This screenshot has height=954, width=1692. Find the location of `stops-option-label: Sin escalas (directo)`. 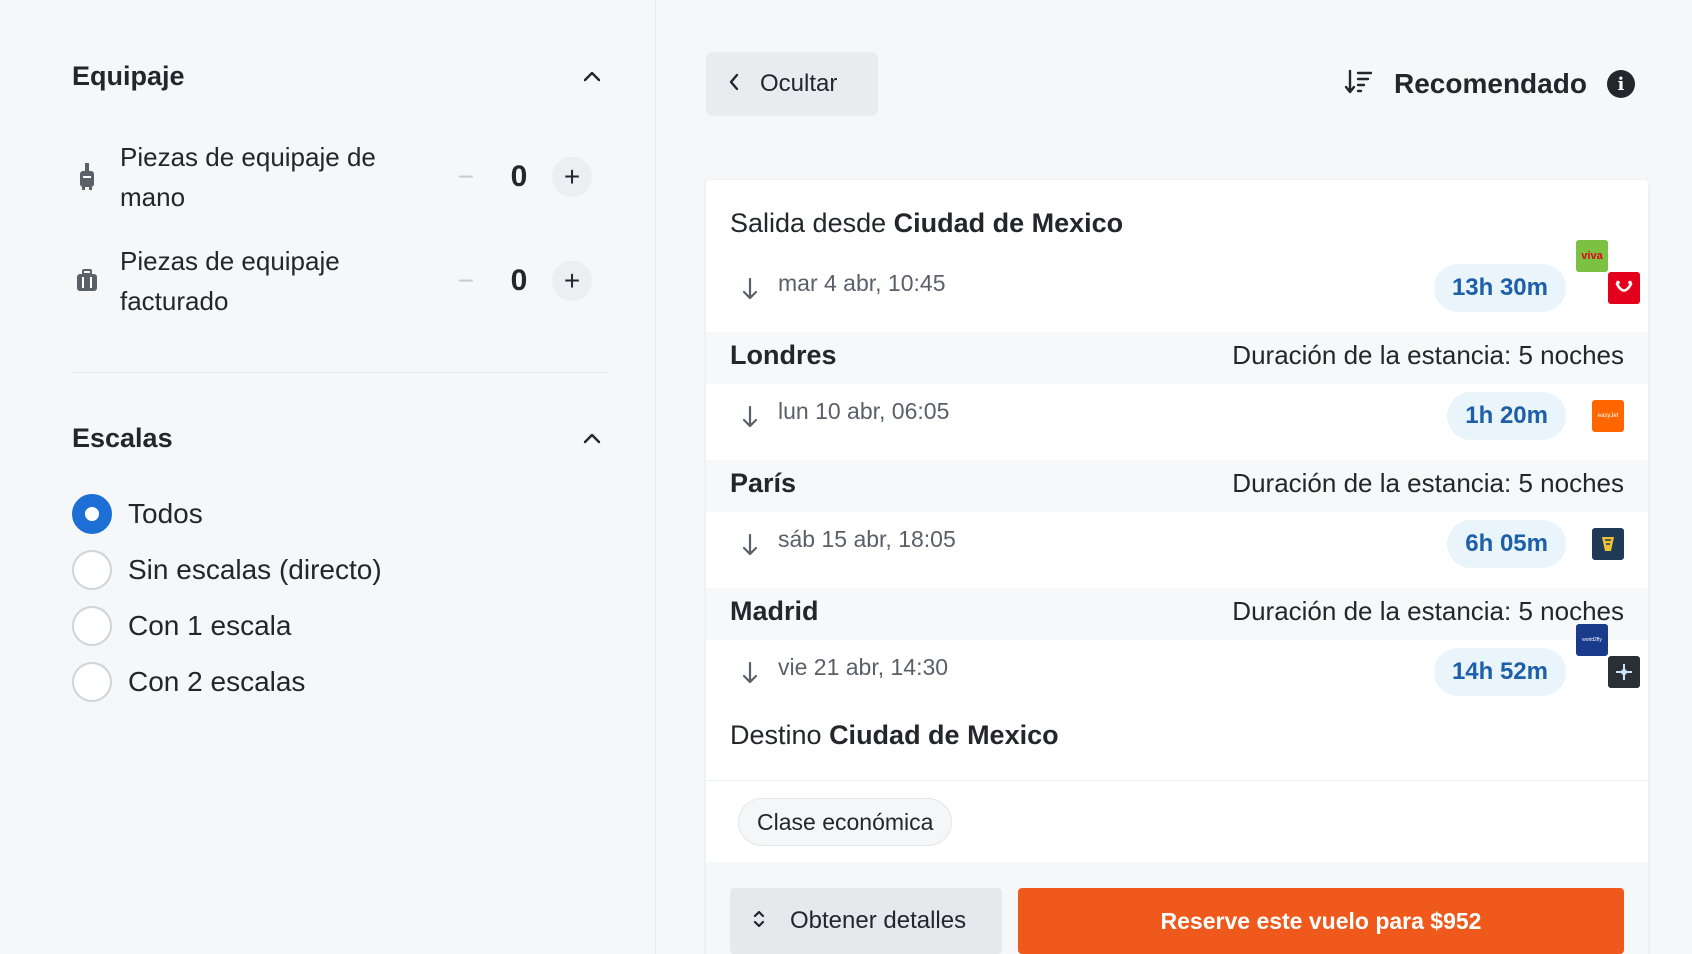

stops-option-label: Sin escalas (directo) is located at coordinates (255, 569).